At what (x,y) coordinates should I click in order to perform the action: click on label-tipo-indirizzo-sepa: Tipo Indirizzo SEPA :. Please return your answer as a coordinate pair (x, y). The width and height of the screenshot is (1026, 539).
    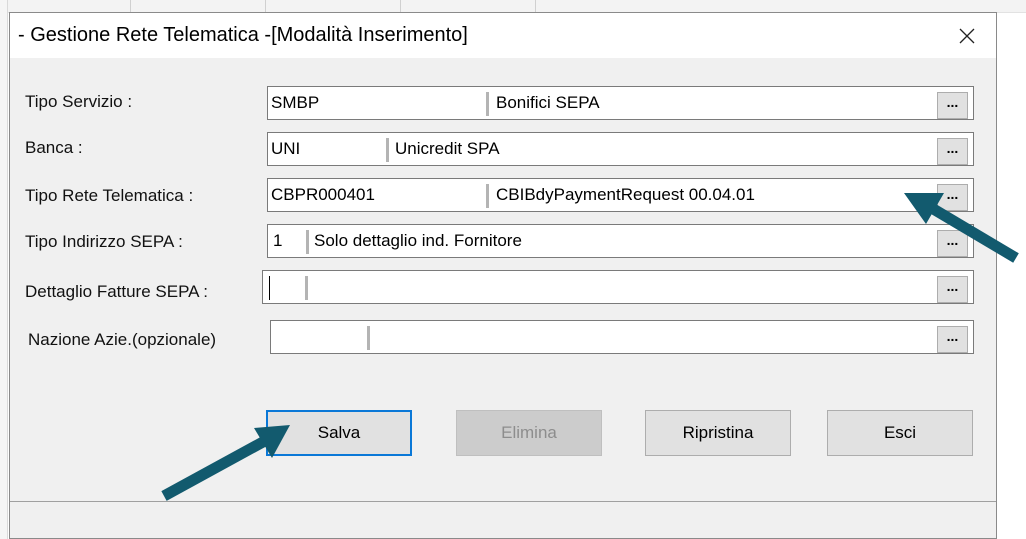
    Looking at the image, I should click on (104, 241).